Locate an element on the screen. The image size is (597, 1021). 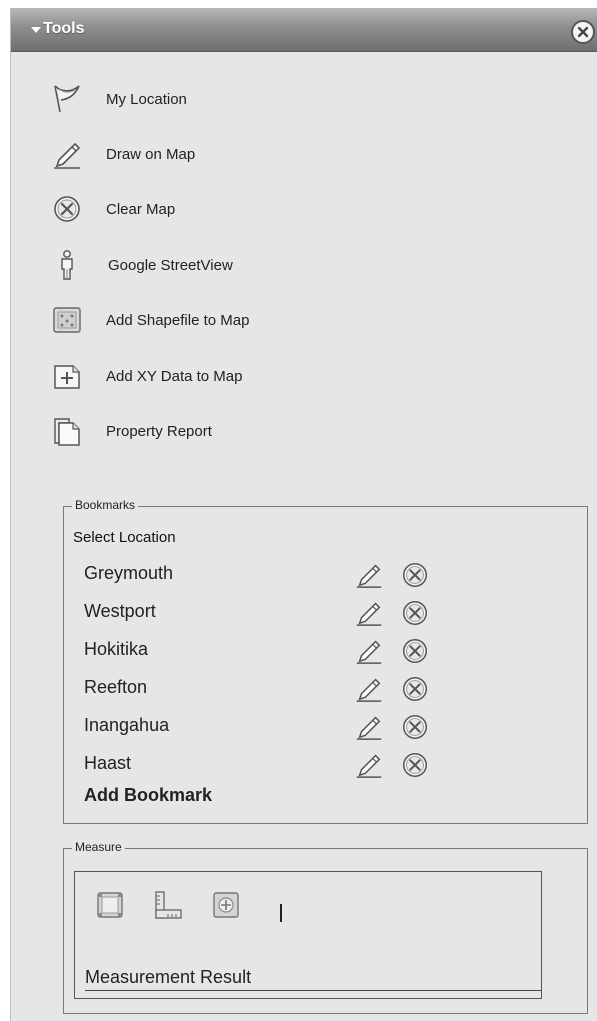
tool-label: Property Report is located at coordinates (159, 431).